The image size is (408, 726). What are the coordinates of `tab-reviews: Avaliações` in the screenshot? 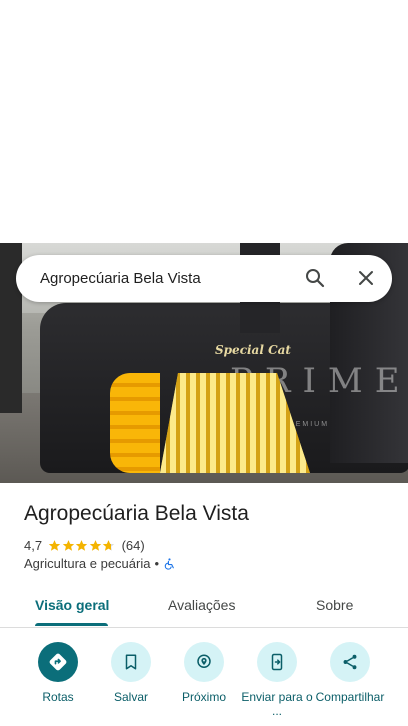 It's located at (201, 605).